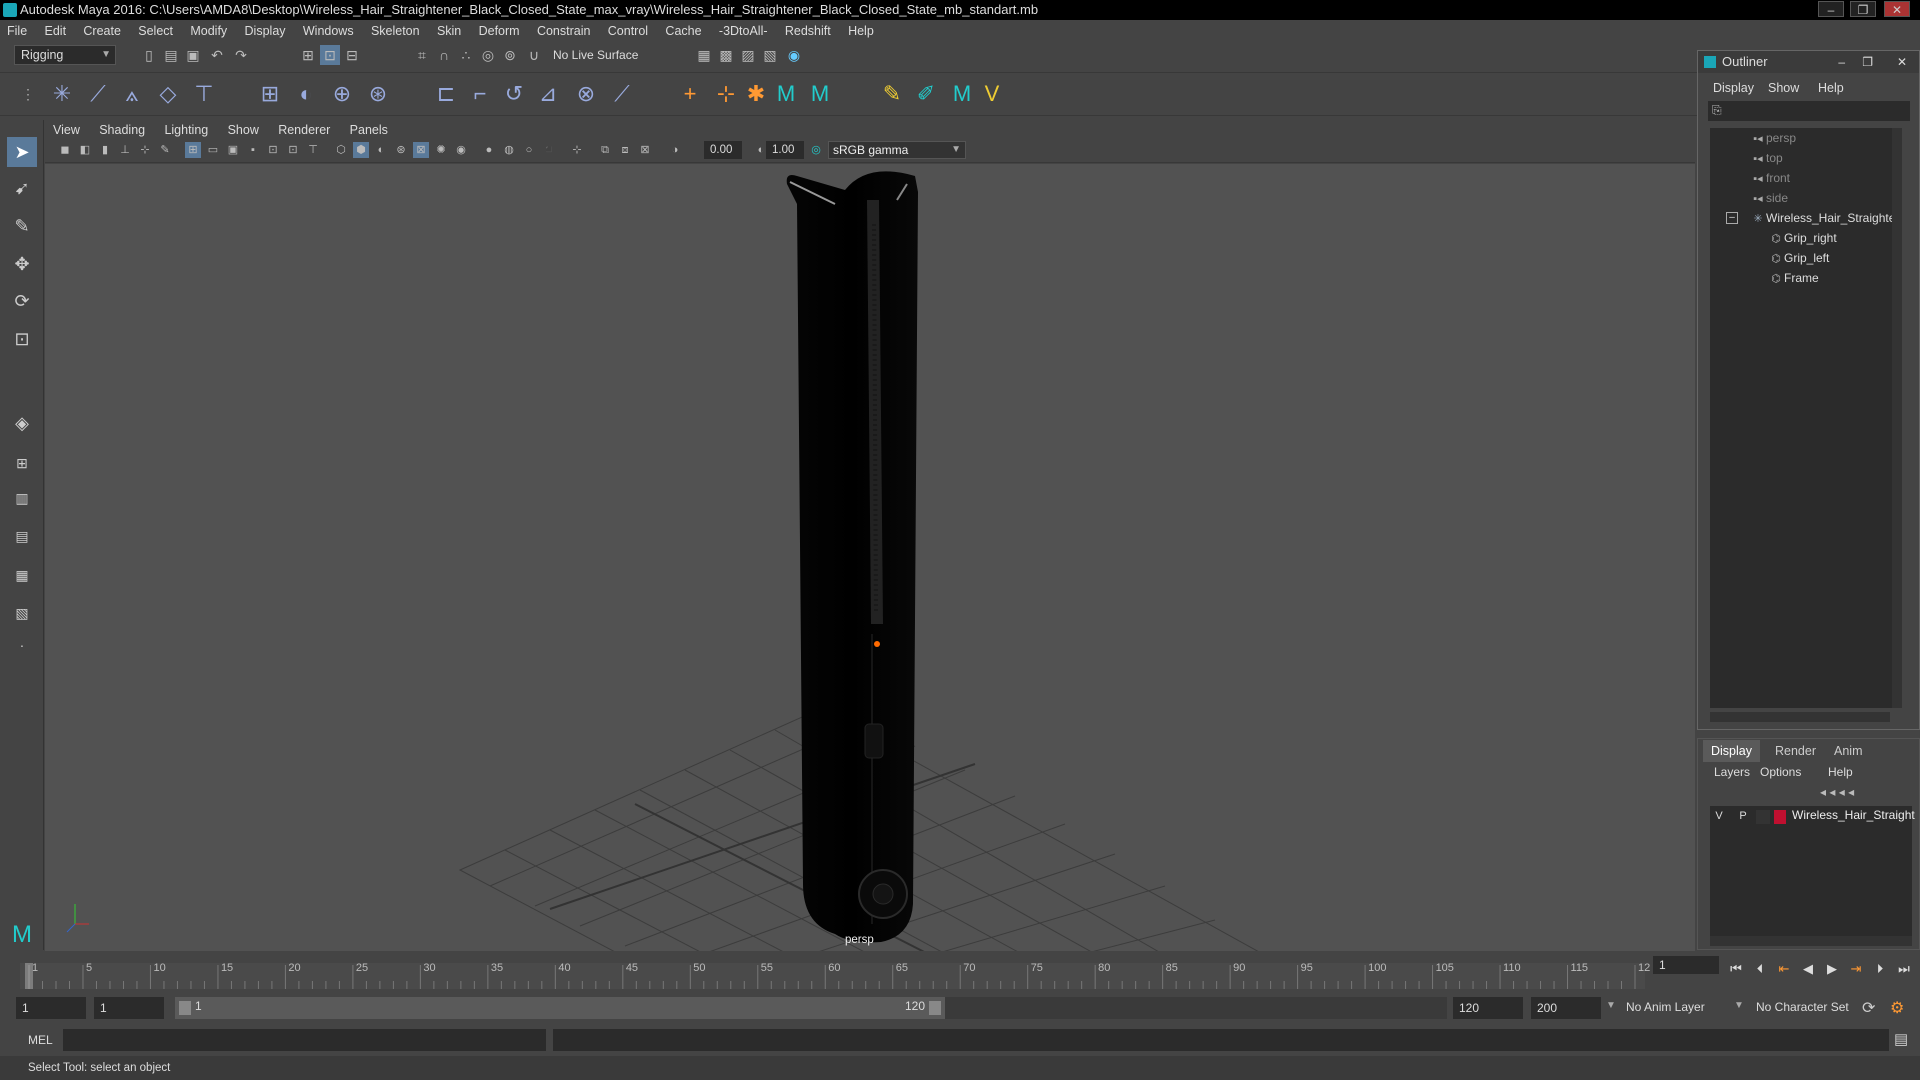 This screenshot has width=1920, height=1080. I want to click on v-tool-icon: V, so click(992, 94).